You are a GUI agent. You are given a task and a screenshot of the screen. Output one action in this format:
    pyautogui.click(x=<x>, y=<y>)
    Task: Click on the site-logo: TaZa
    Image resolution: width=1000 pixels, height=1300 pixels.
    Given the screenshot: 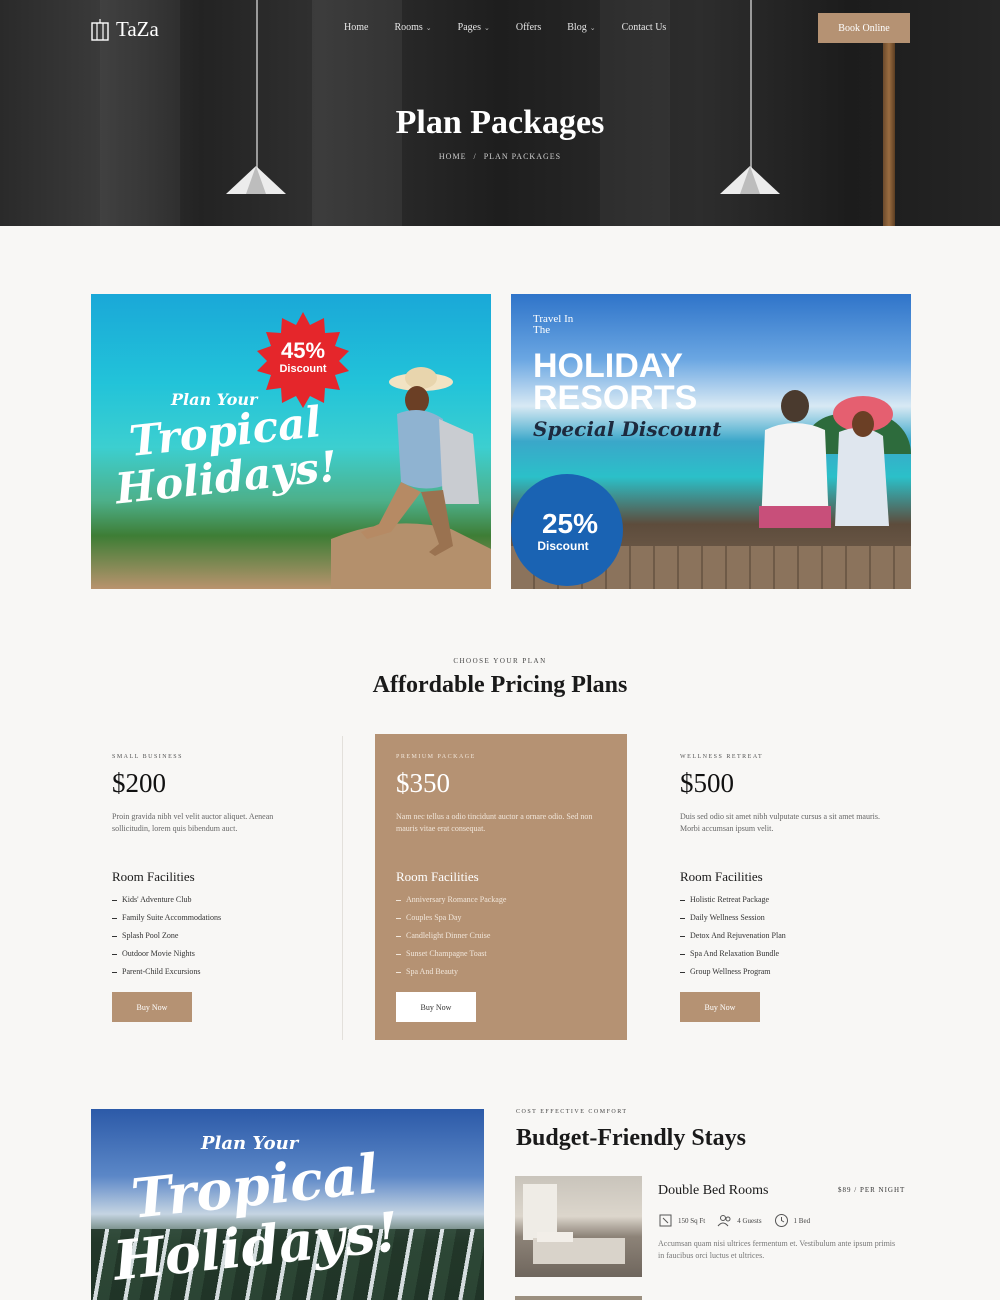 What is the action you would take?
    pyautogui.click(x=124, y=29)
    